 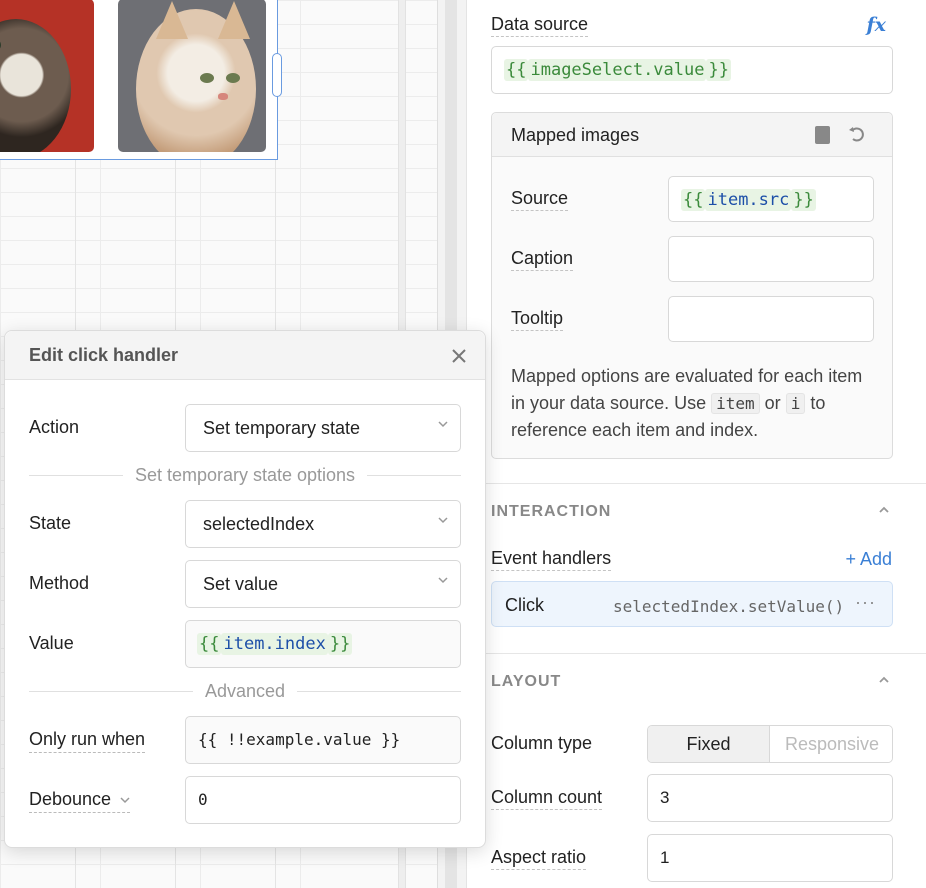 I want to click on mapped-images-header: Mapped images, so click(x=692, y=135).